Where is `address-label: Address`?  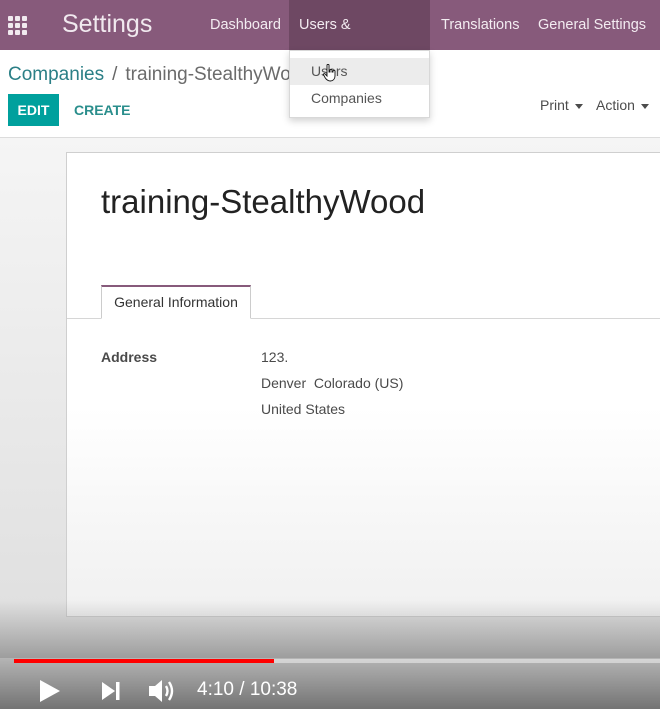
address-label: Address is located at coordinates (129, 357).